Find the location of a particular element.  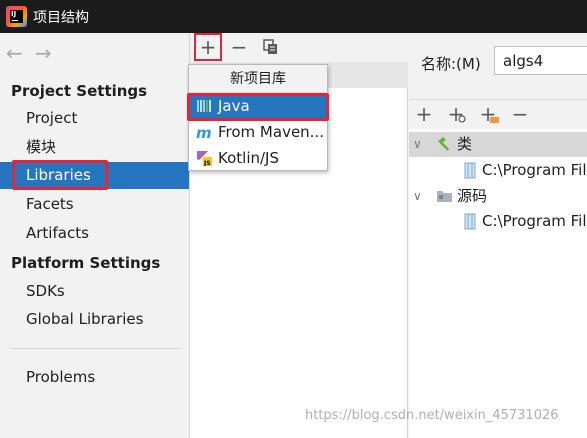

sidebar-item-sdks: SDKs is located at coordinates (94, 291).